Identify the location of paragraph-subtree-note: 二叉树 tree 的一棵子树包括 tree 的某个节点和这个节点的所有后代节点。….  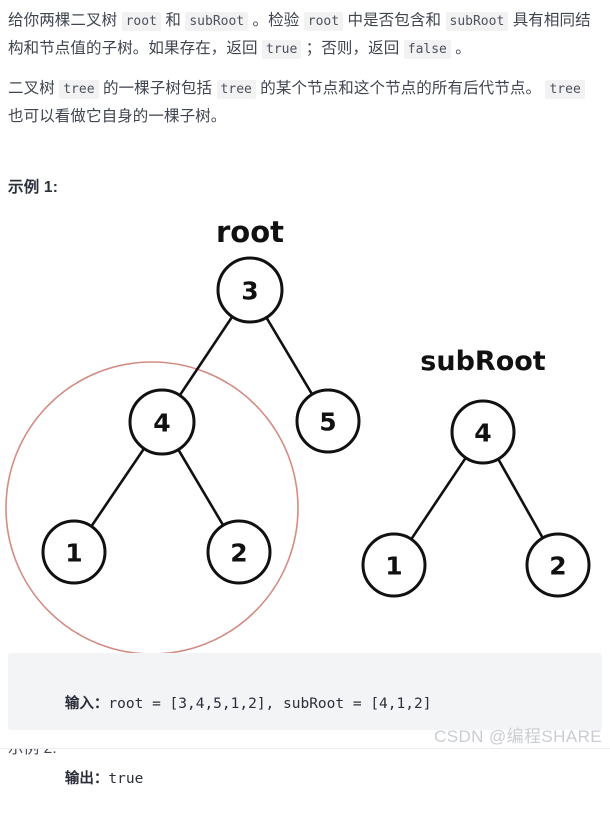
(306, 102).